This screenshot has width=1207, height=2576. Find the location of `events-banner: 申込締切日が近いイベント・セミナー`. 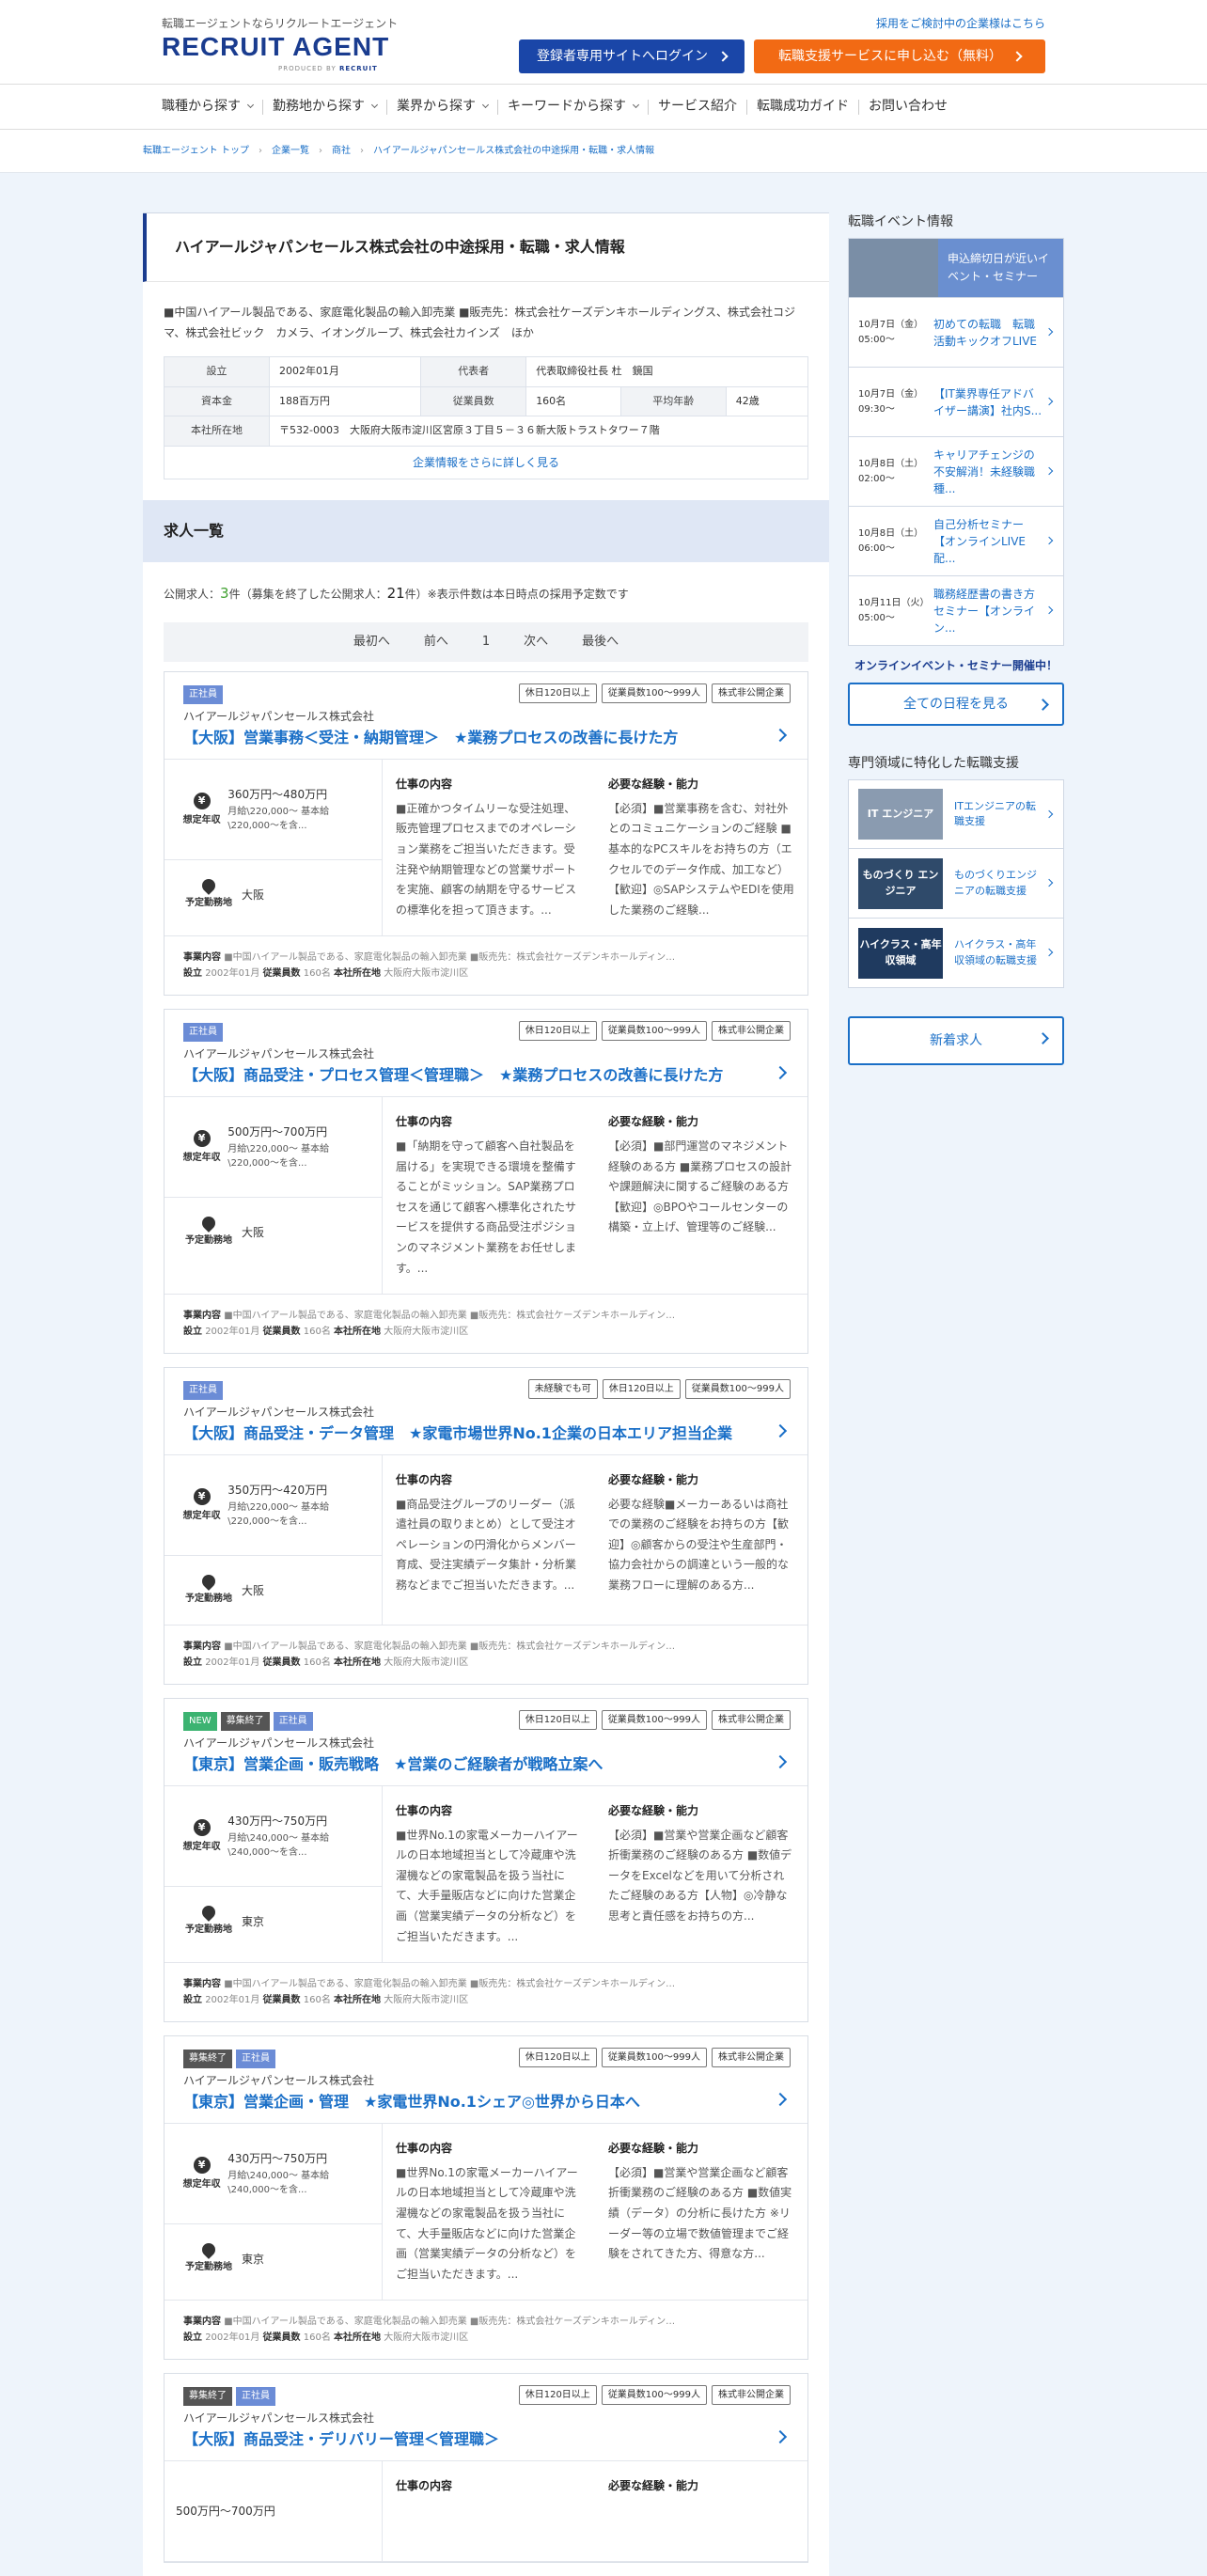

events-banner: 申込締切日が近いイベント・セミナー is located at coordinates (956, 268).